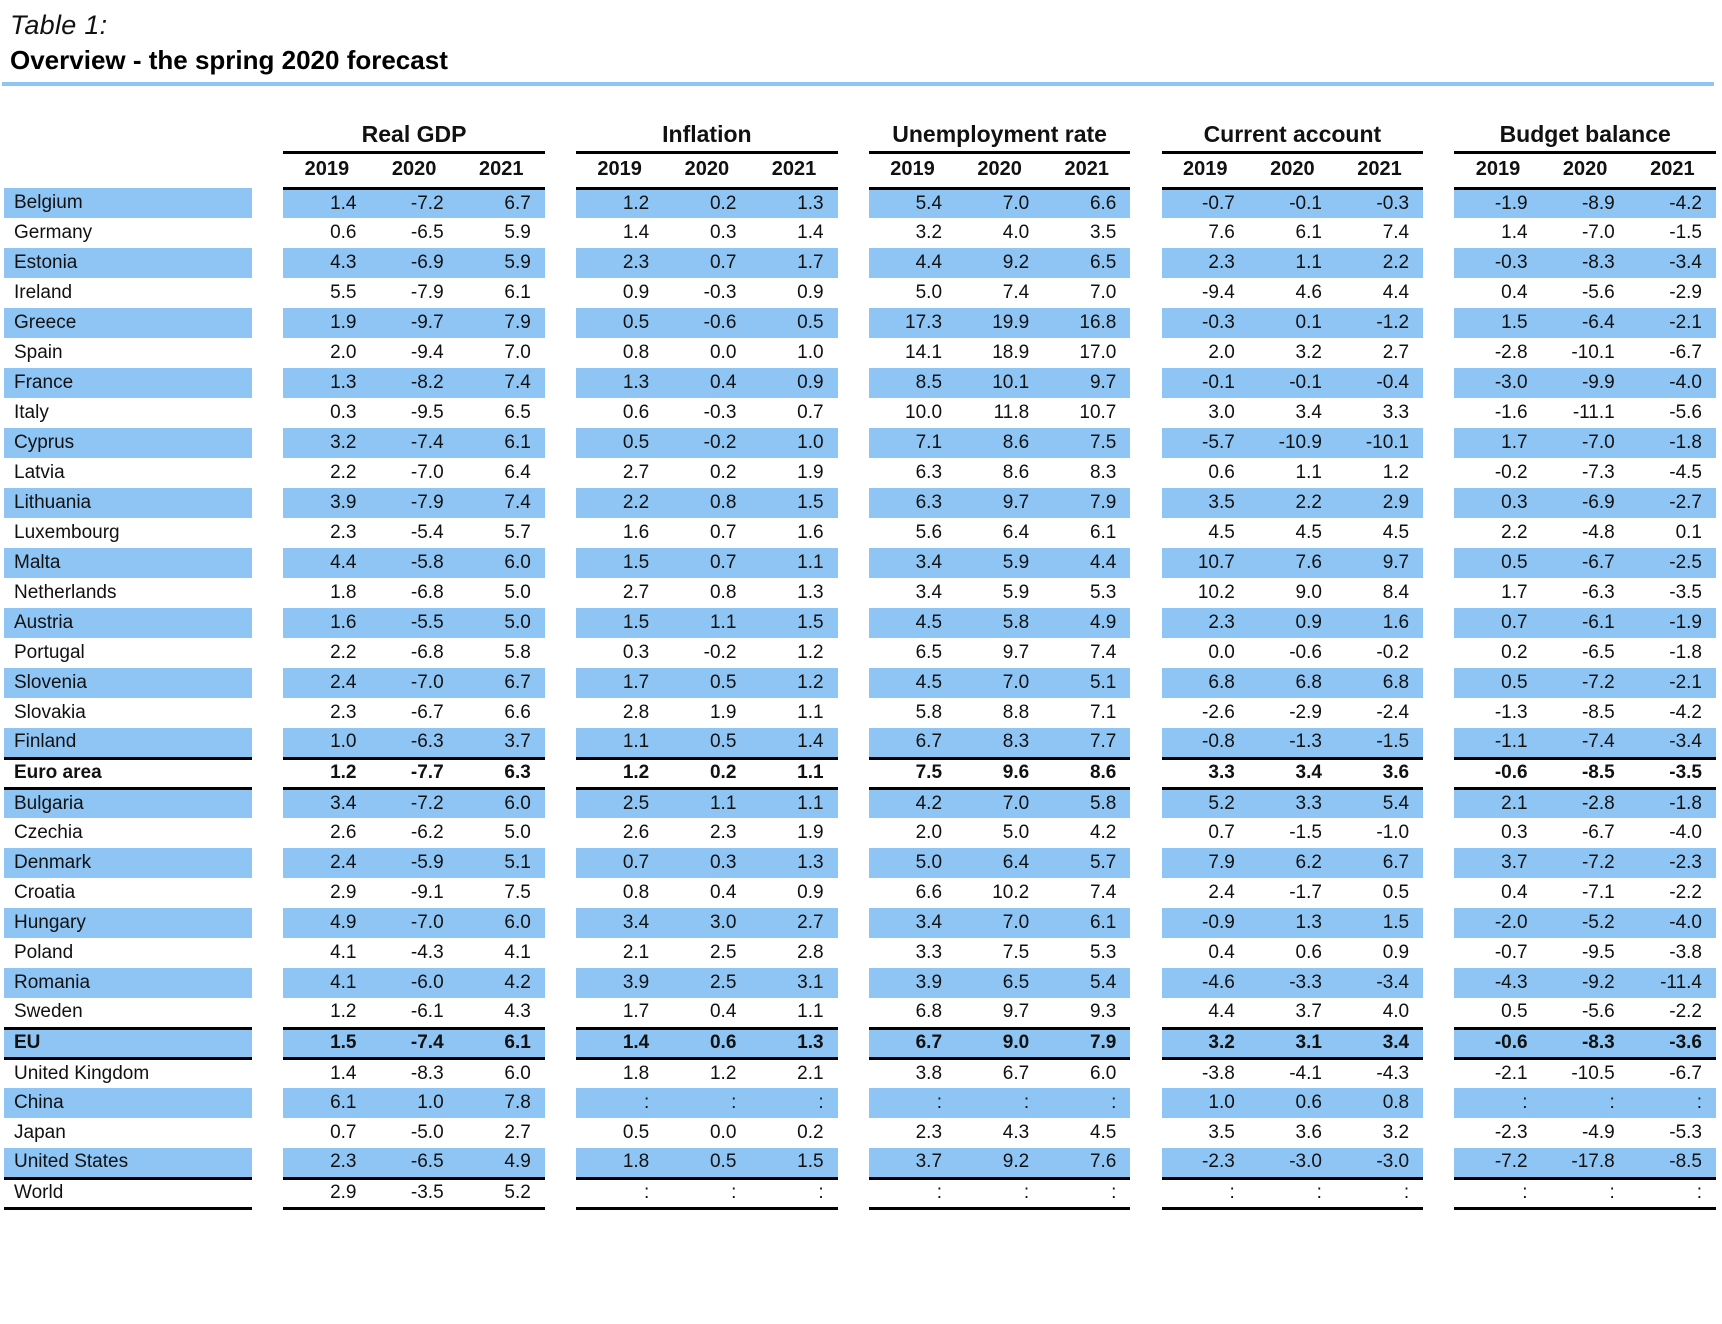  What do you see at coordinates (620, 863) in the screenshot?
I see `cell-inf-2019: 0.7` at bounding box center [620, 863].